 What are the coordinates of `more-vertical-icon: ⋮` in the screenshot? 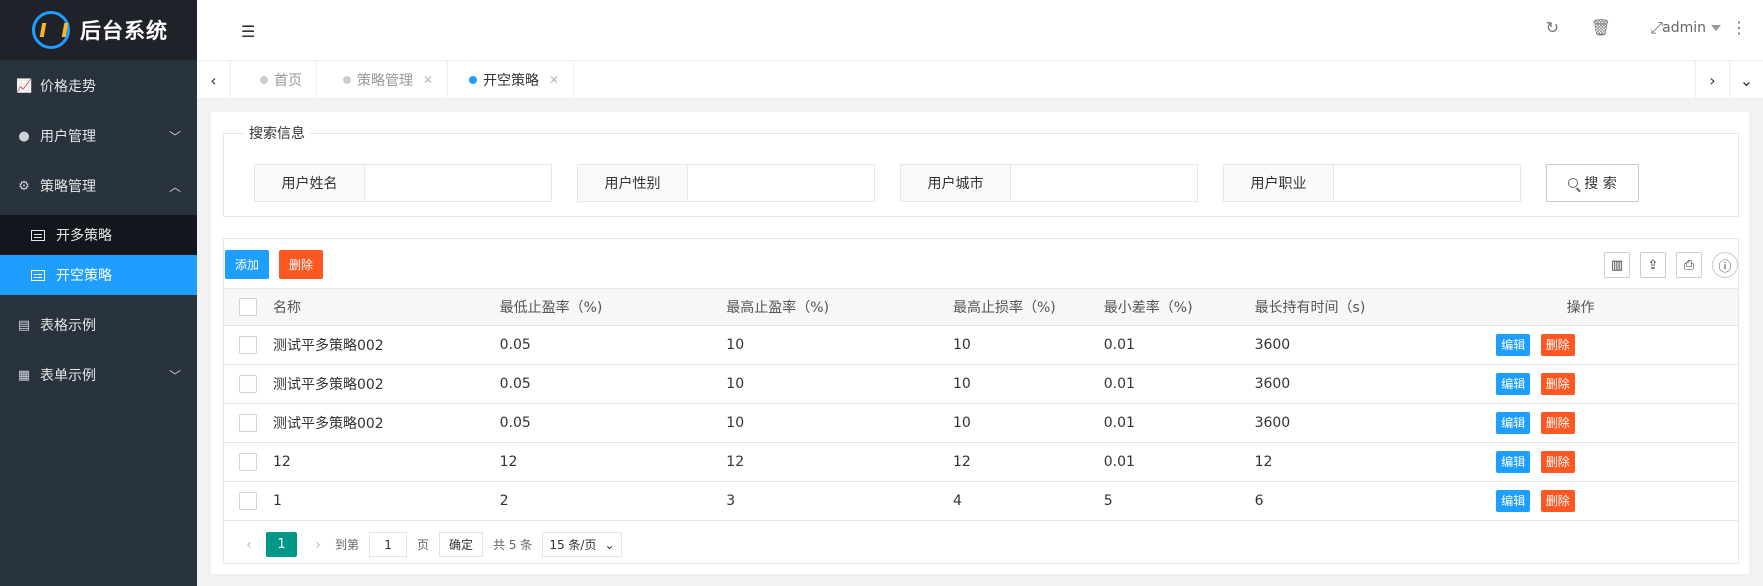 It's located at (1739, 27).